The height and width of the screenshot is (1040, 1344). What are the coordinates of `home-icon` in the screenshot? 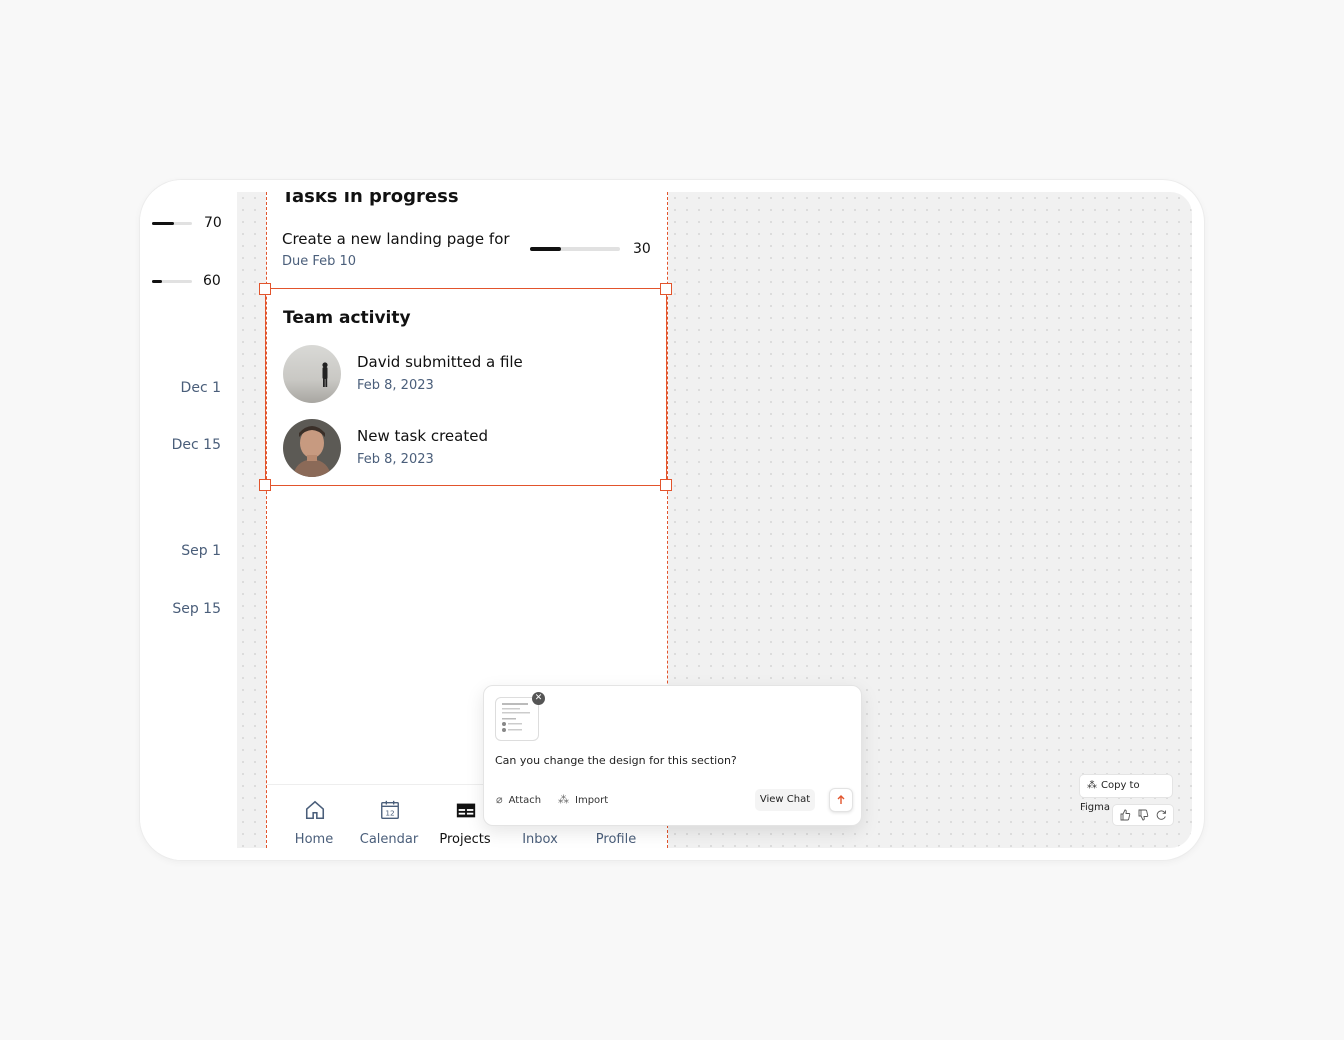 It's located at (315, 810).